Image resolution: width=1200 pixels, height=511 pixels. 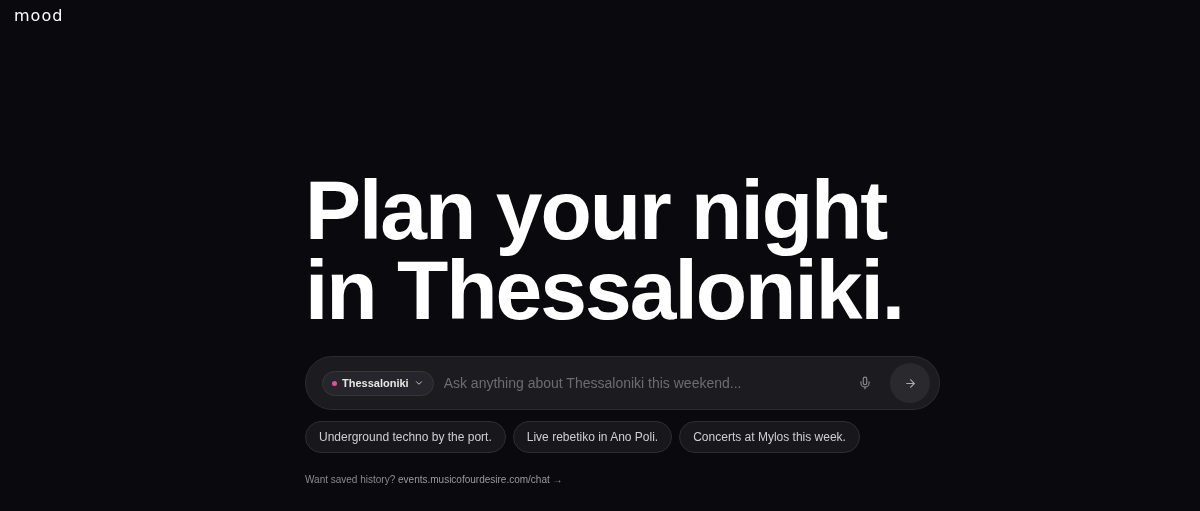 What do you see at coordinates (592, 437) in the screenshot?
I see `suggestion-chip: Live rebetiko in Ano Poli.` at bounding box center [592, 437].